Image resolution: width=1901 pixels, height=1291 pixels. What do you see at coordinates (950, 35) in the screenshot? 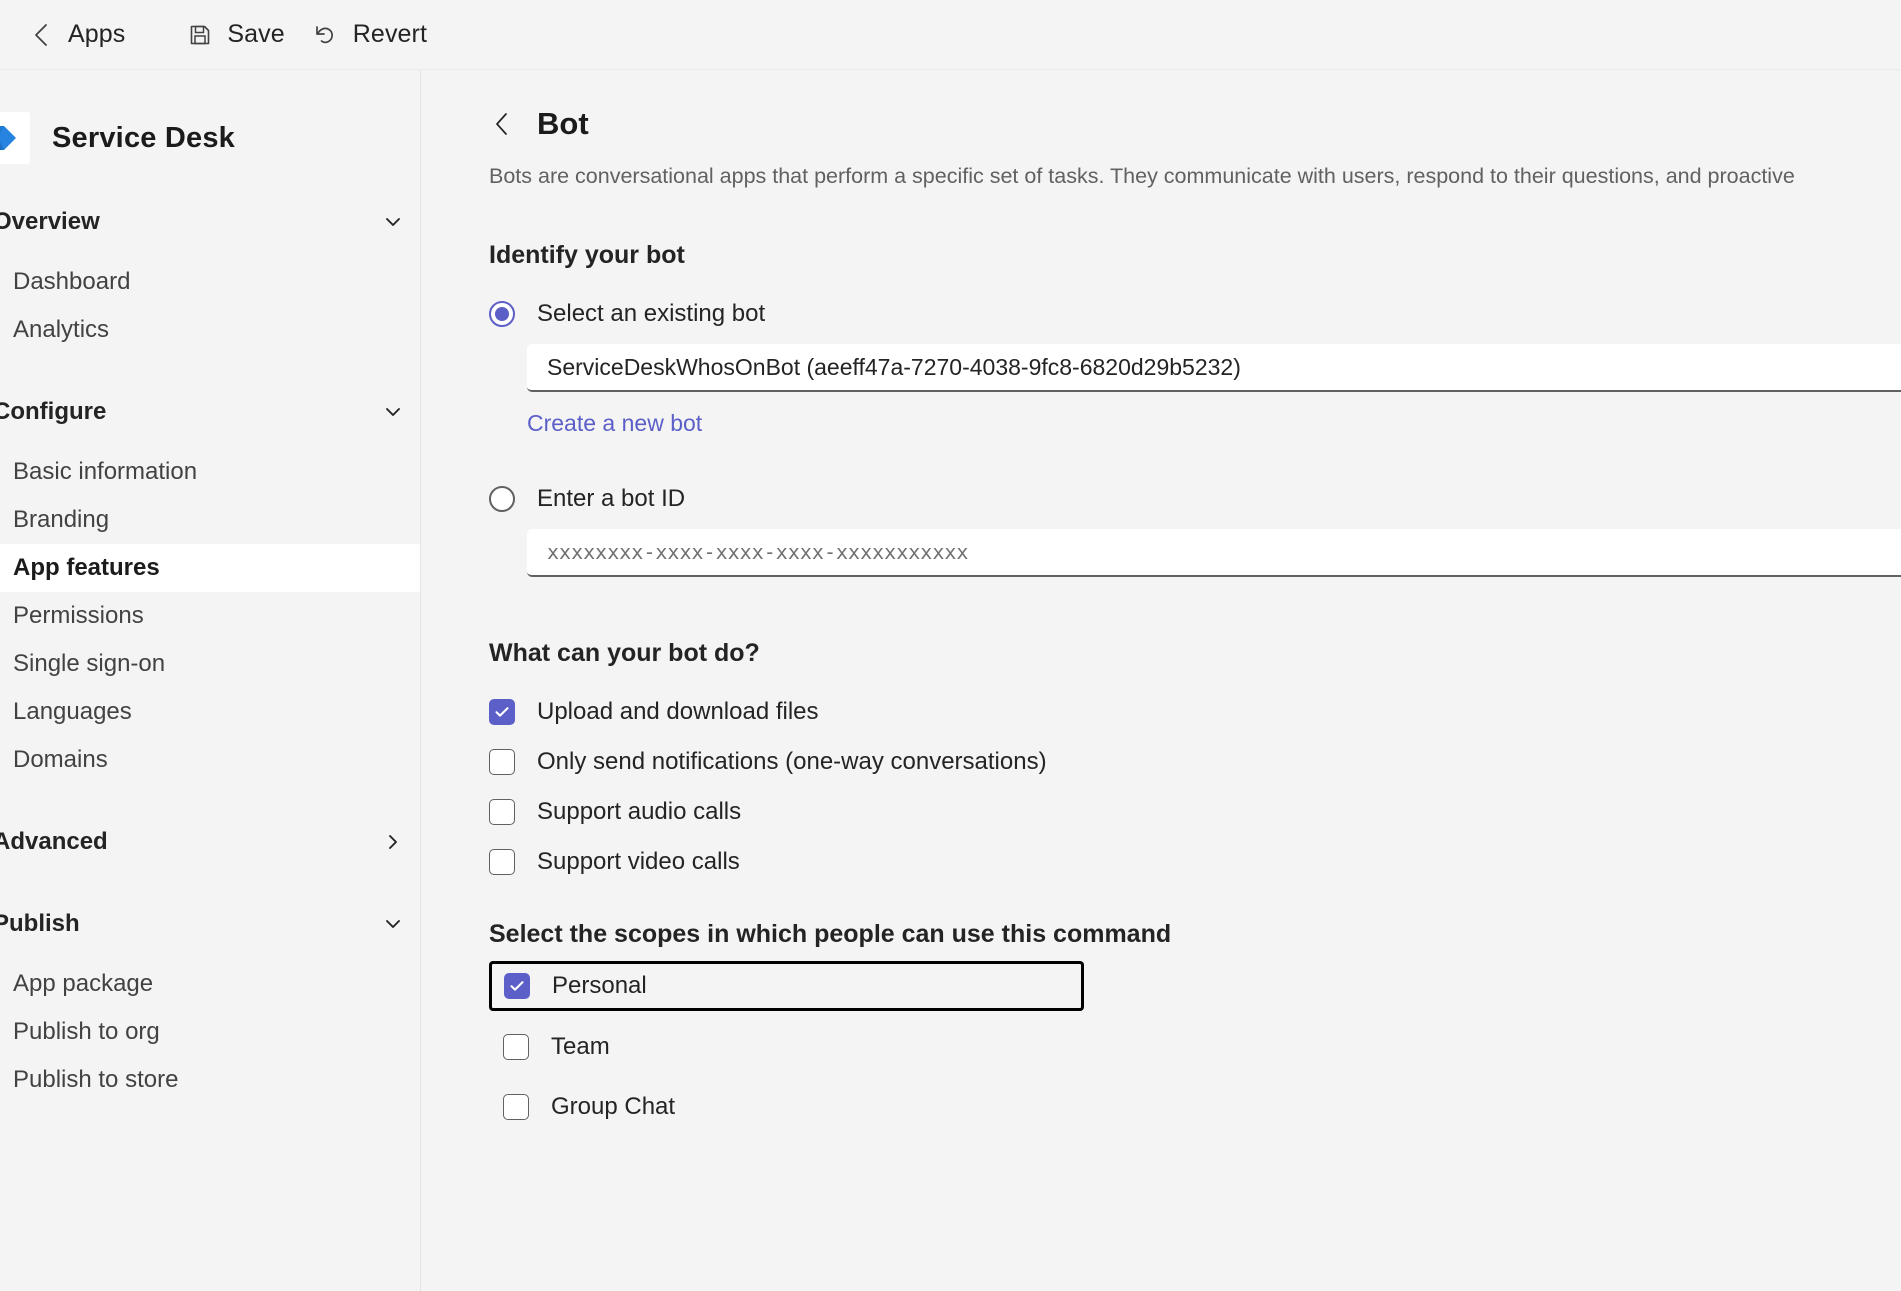
I see `top-toolbar: Apps Save Revert` at bounding box center [950, 35].